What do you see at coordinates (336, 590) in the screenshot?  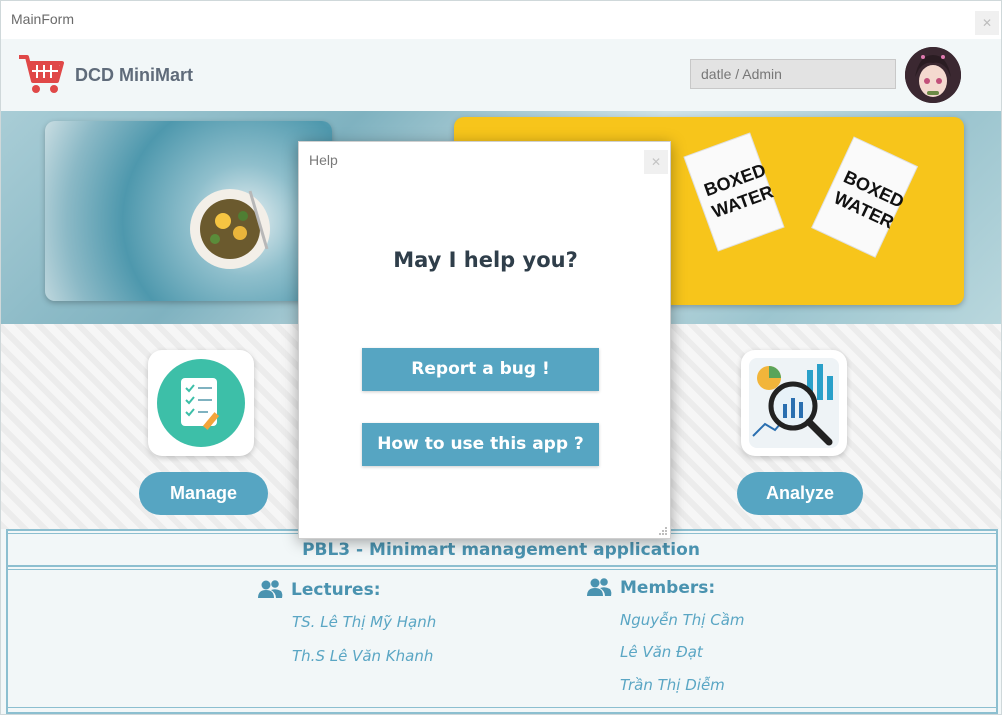 I see `lectures-heading: Lectures:` at bounding box center [336, 590].